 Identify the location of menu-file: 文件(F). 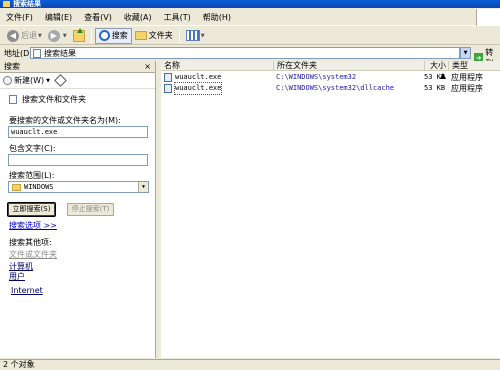
(19, 17).